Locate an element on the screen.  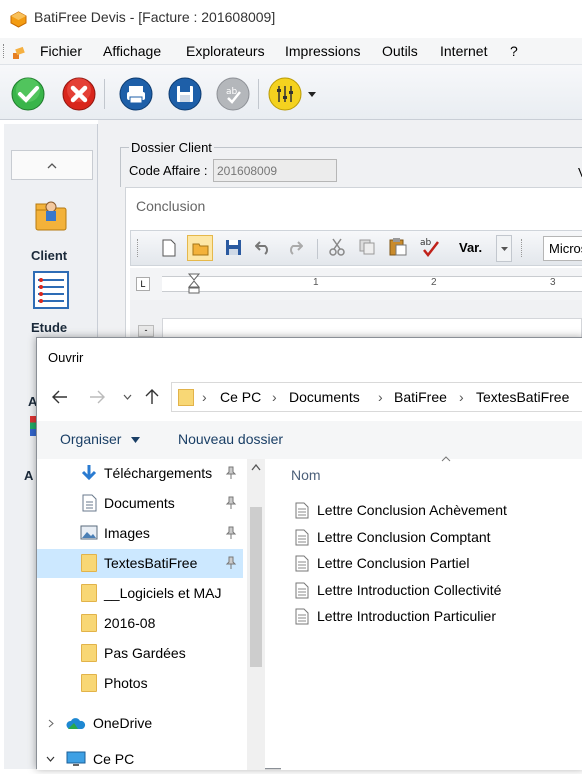
dossier-client-legend: Dossier Client is located at coordinates (171, 147).